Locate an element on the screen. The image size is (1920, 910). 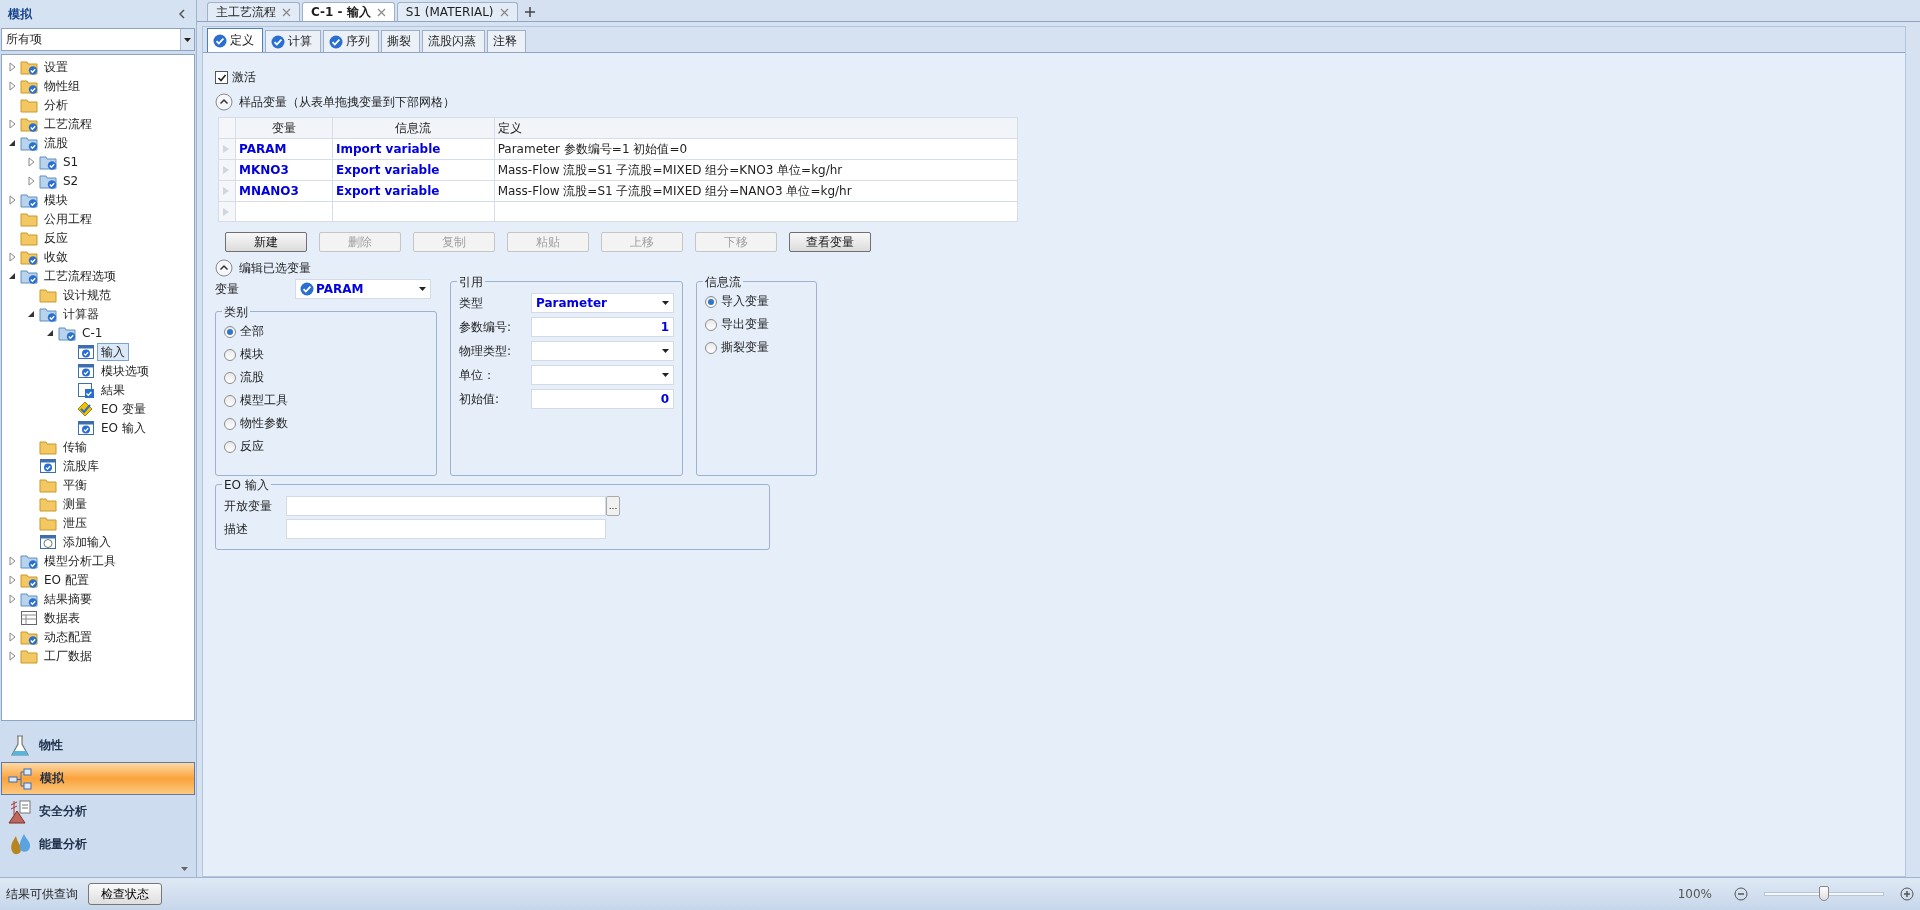
form-tab: 撕裂 is located at coordinates (400, 41).